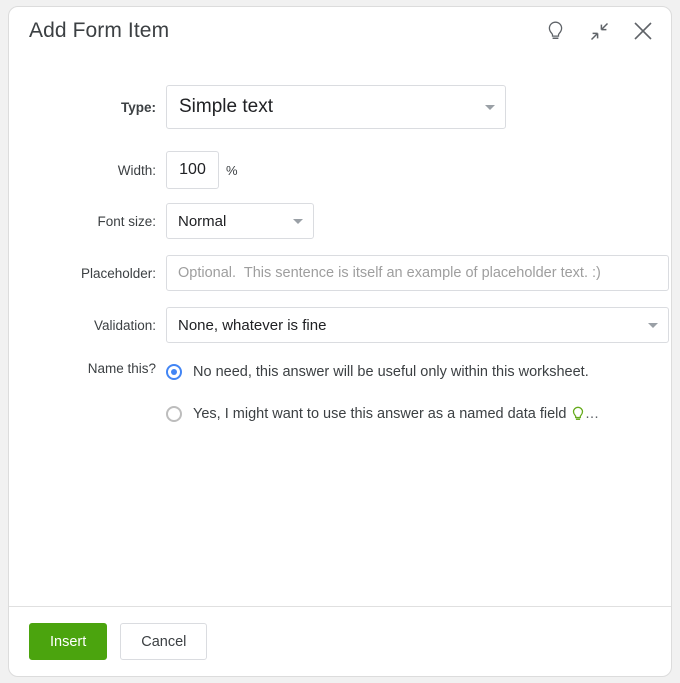 This screenshot has width=680, height=683. What do you see at coordinates (124, 325) in the screenshot?
I see `validation-label: Validation:` at bounding box center [124, 325].